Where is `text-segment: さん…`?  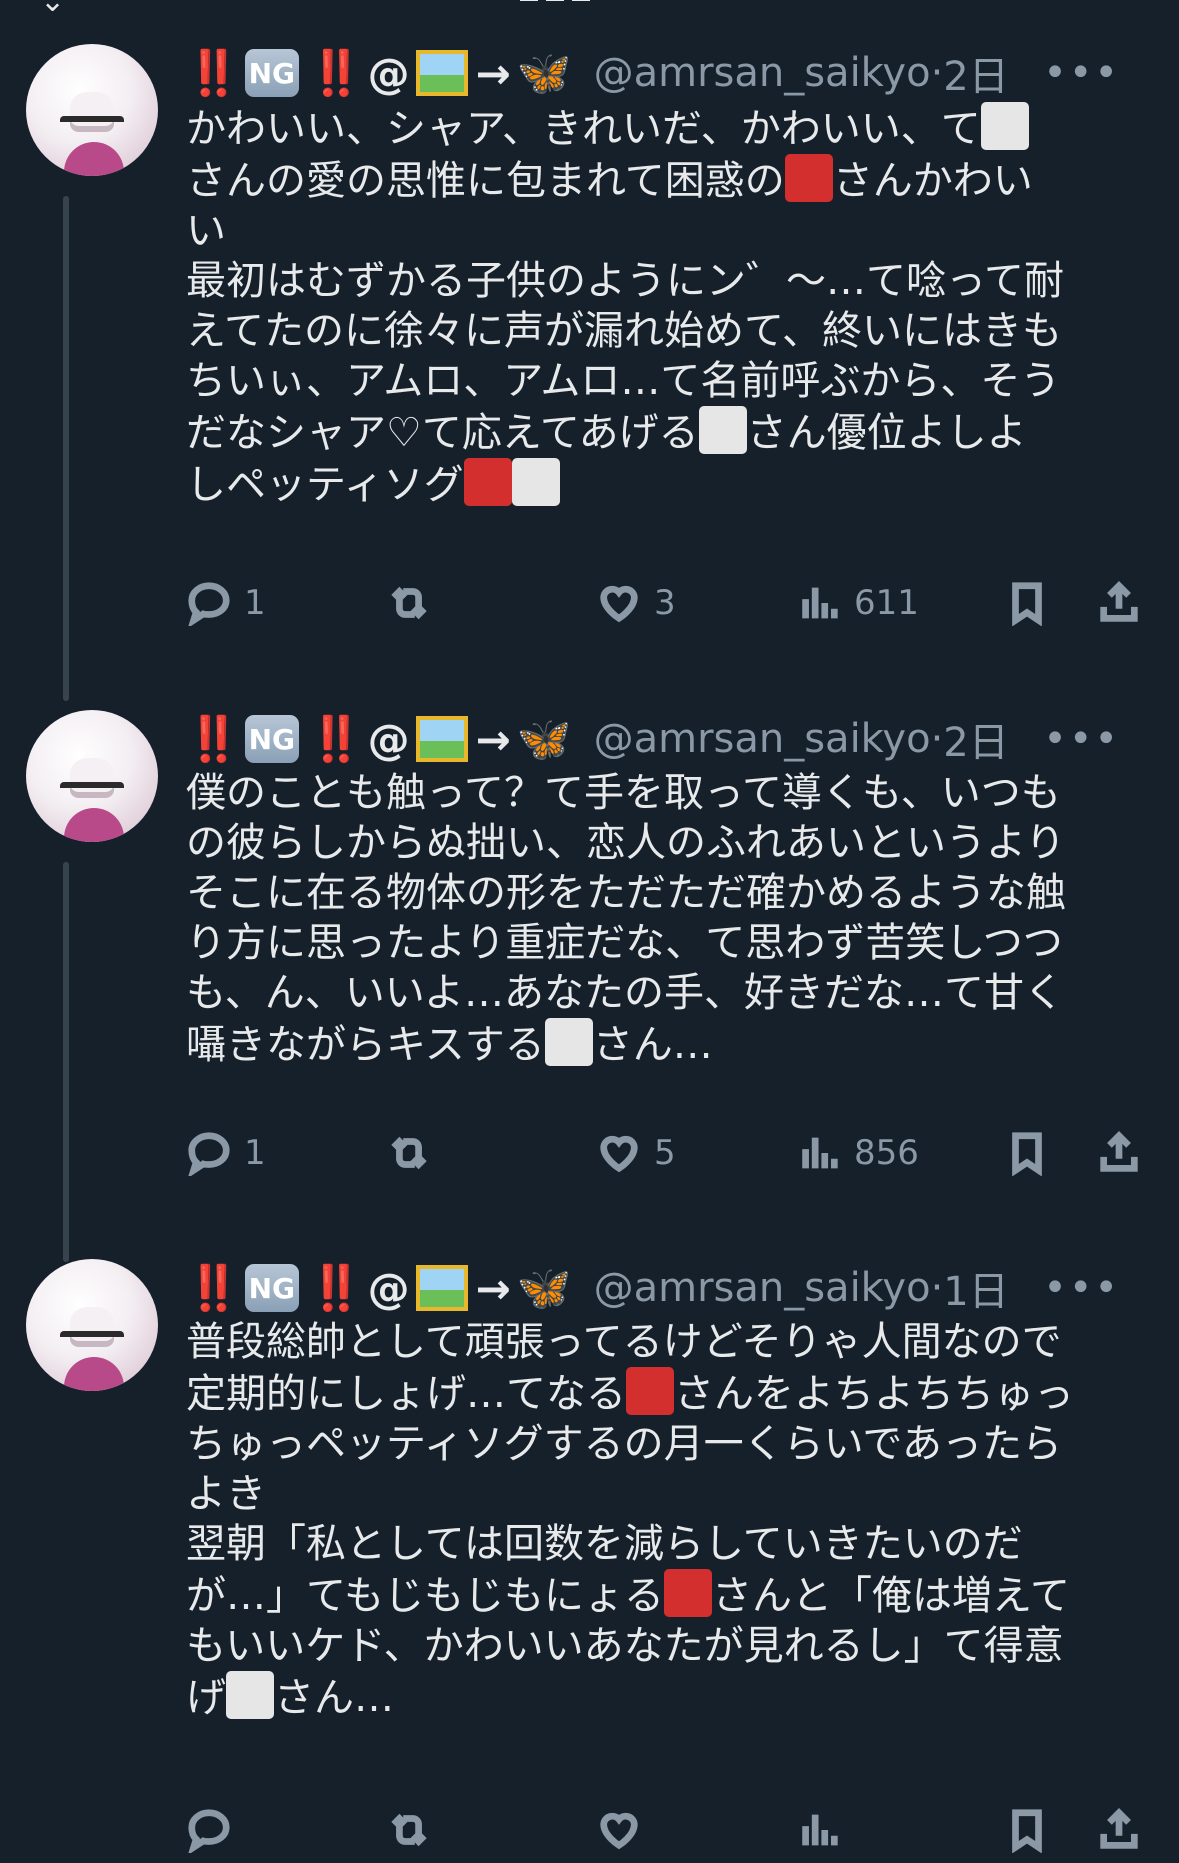 text-segment: さん… is located at coordinates (652, 1045).